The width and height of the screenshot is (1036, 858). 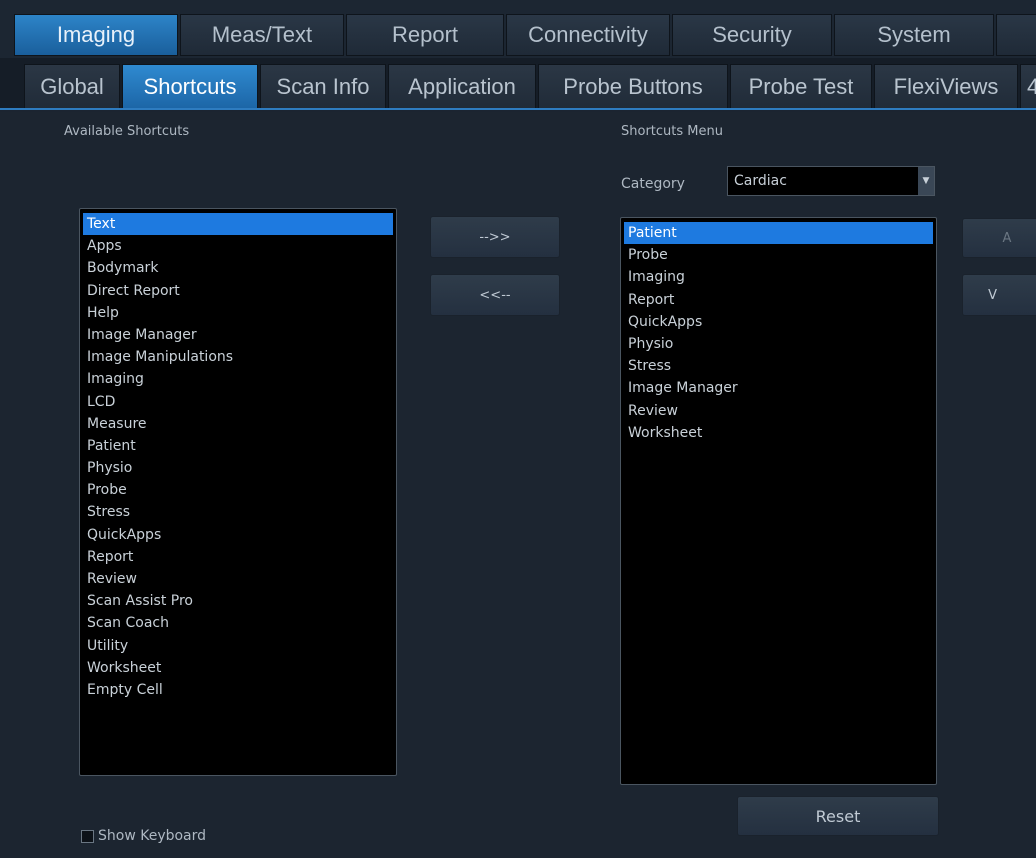 What do you see at coordinates (633, 86) in the screenshot?
I see `tab-probe-buttons: Probe Buttons` at bounding box center [633, 86].